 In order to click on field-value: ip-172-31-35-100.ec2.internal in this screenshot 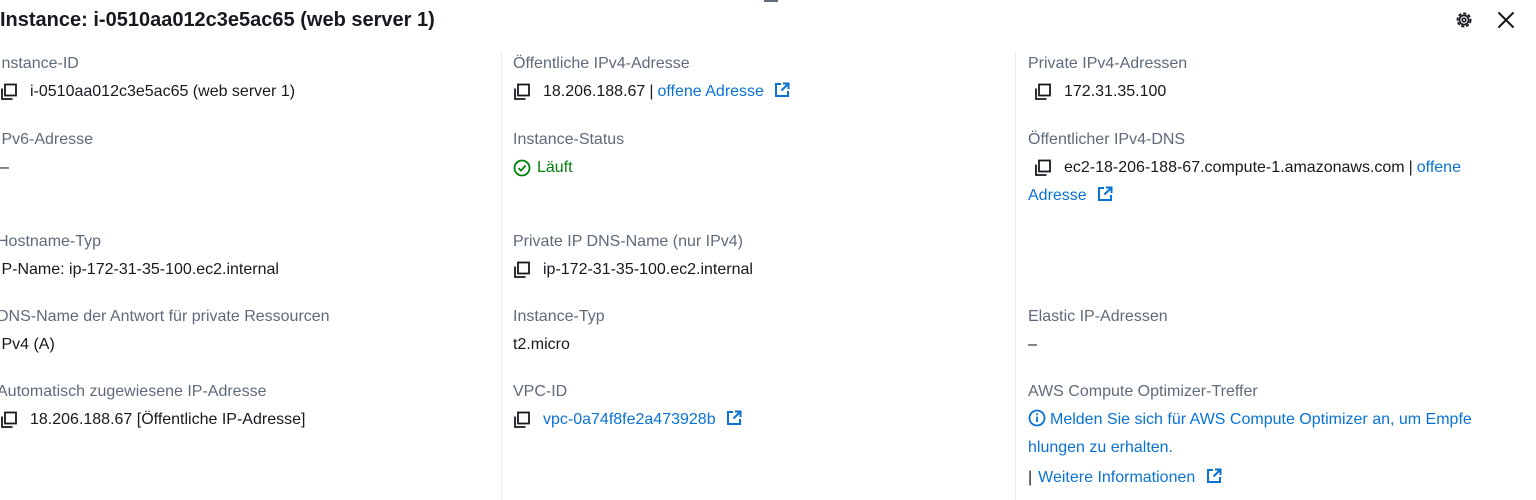, I will do `click(763, 270)`.